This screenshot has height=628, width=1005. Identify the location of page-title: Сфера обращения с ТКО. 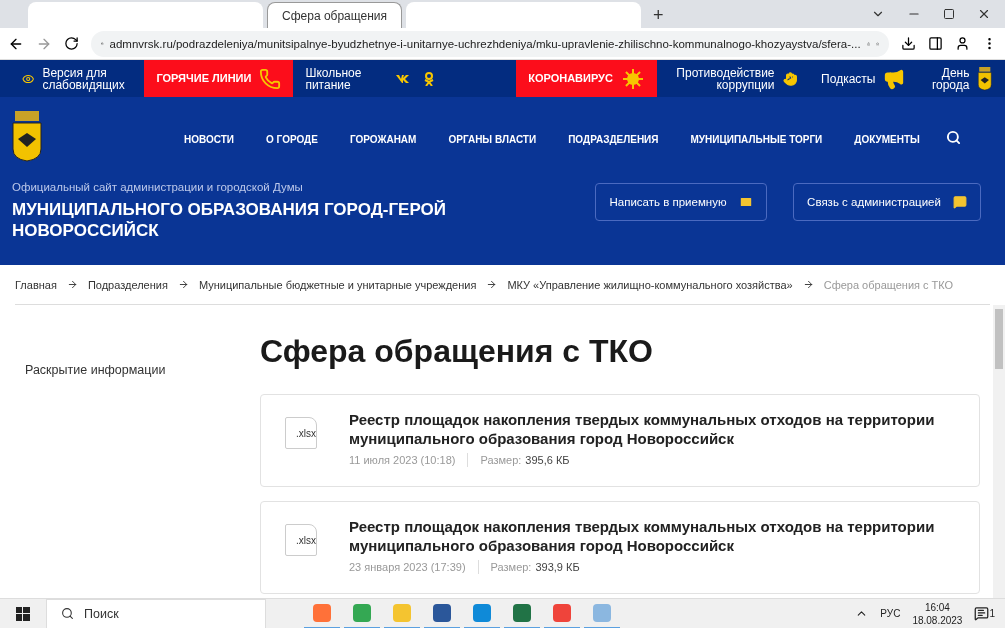
(457, 351).